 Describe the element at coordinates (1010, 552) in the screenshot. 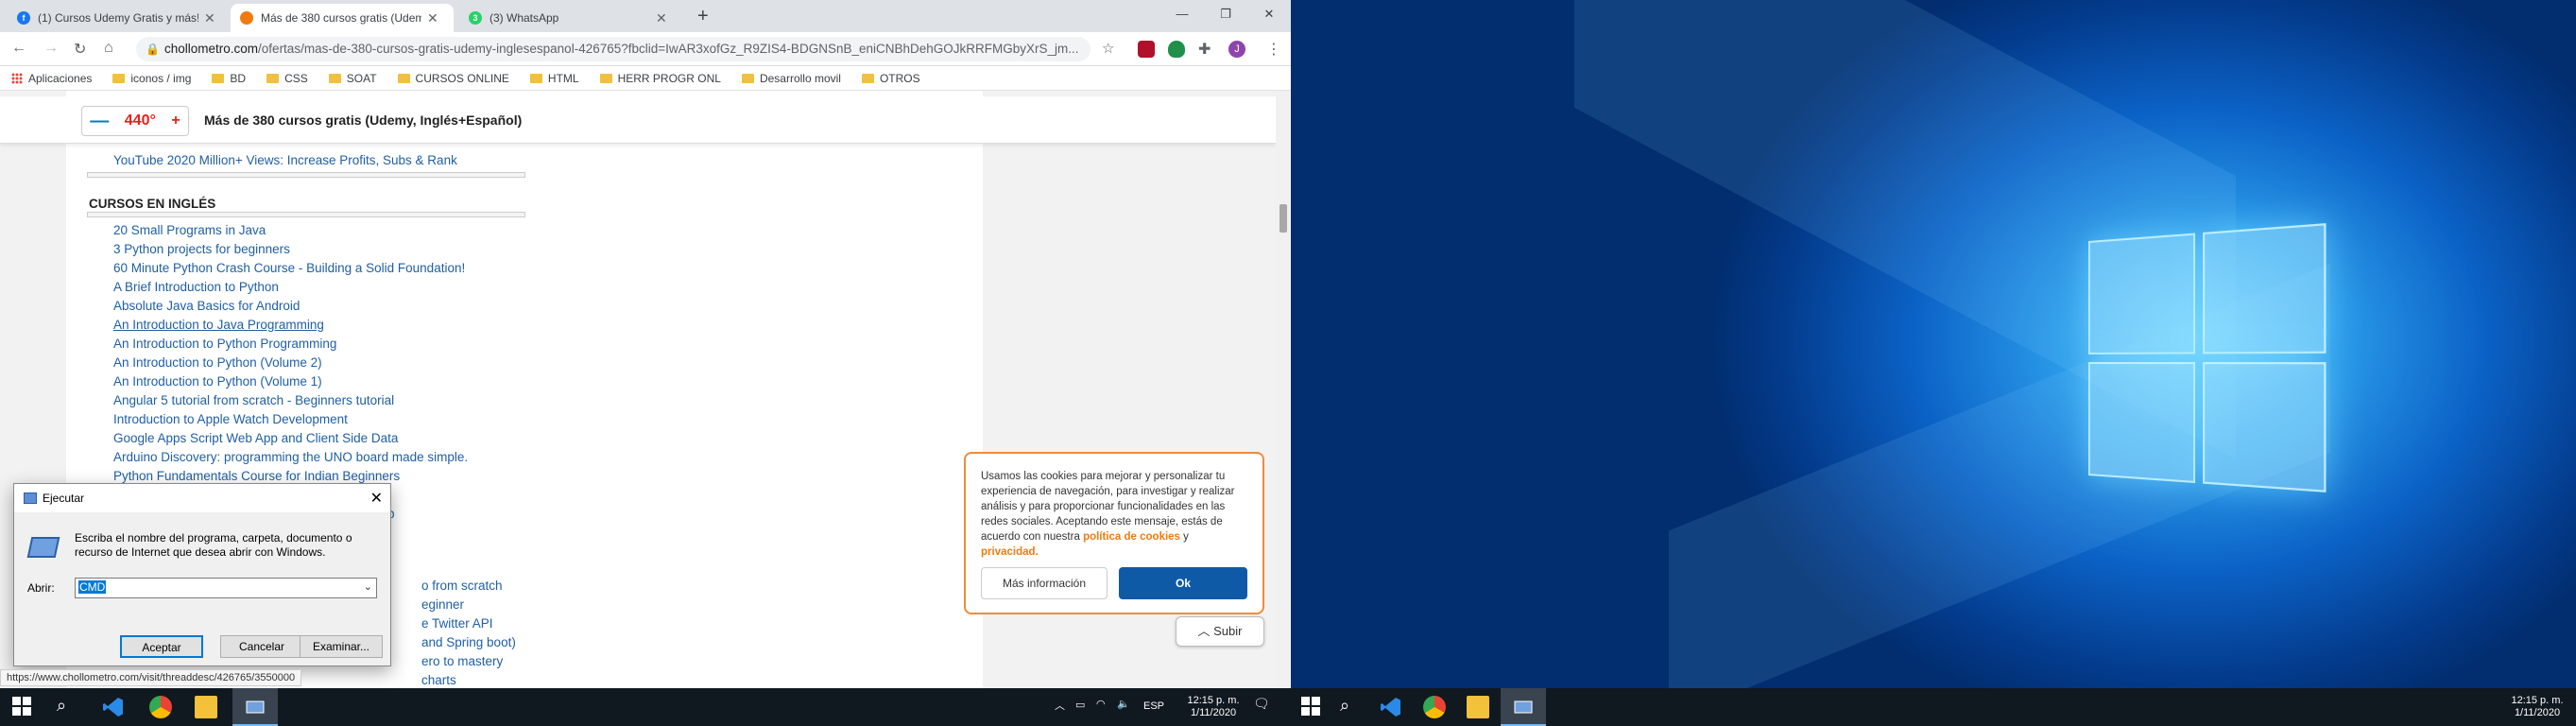

I see `privacy-link: privacidad.` at that location.